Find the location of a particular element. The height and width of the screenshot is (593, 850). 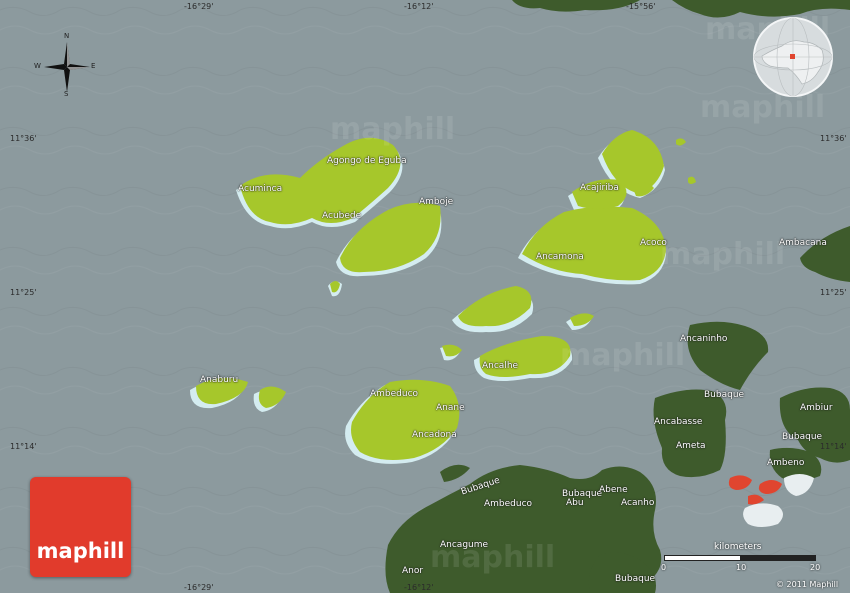

longitude-label: -15°56' is located at coordinates (641, 6).